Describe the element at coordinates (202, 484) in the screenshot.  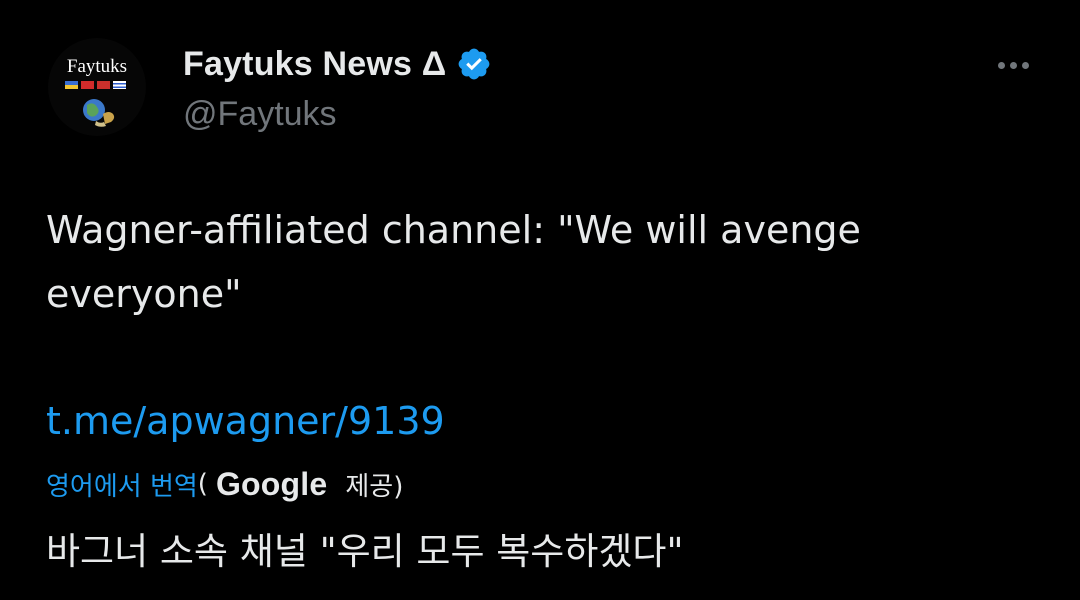
I see `translation-paren: (` at that location.